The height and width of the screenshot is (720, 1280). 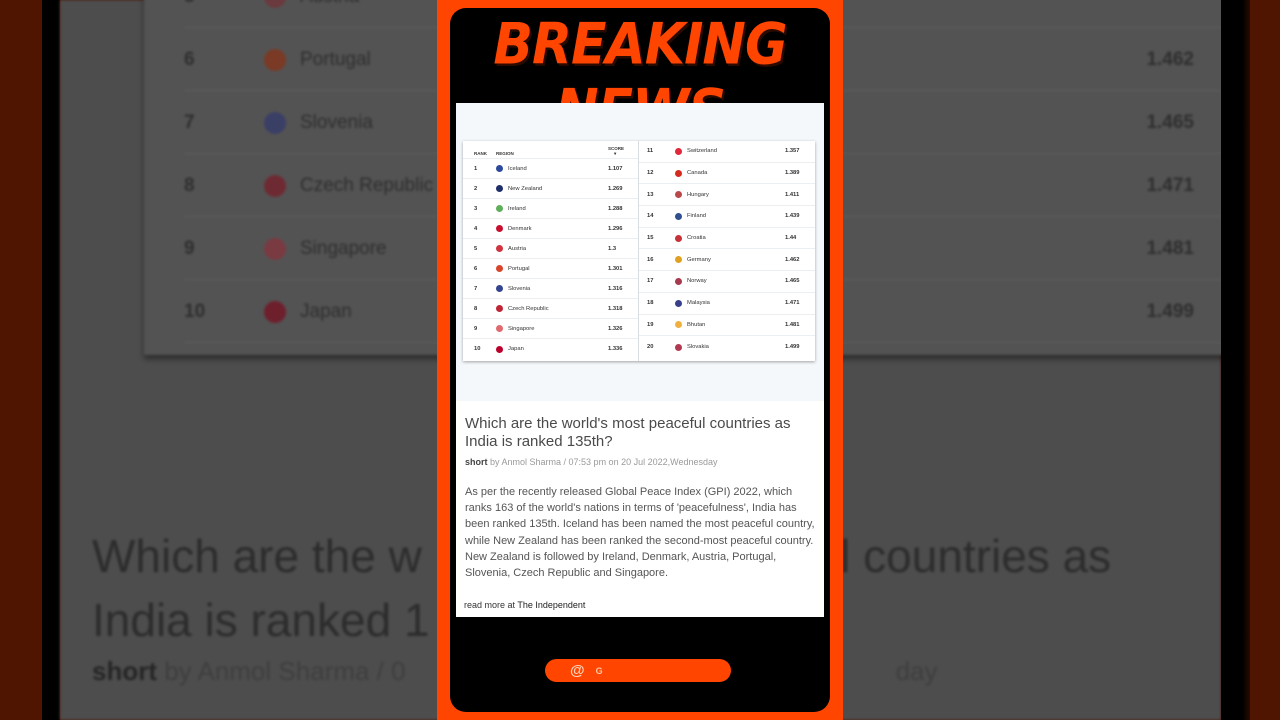 I want to click on article-category: short, so click(x=476, y=462).